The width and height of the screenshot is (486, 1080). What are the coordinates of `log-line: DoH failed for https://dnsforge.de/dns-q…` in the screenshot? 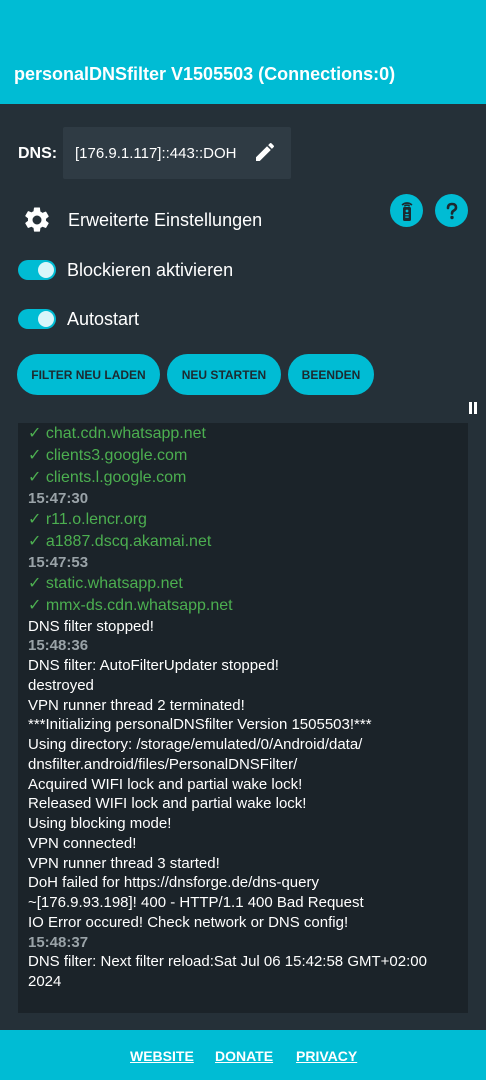 It's located at (173, 883).